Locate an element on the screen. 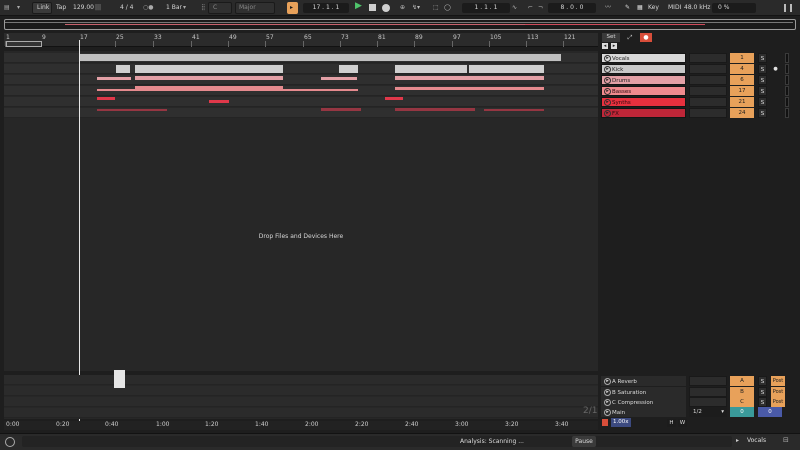 This screenshot has width=800, height=450. track-row: ▸ Basses 17 S is located at coordinates (700, 91).